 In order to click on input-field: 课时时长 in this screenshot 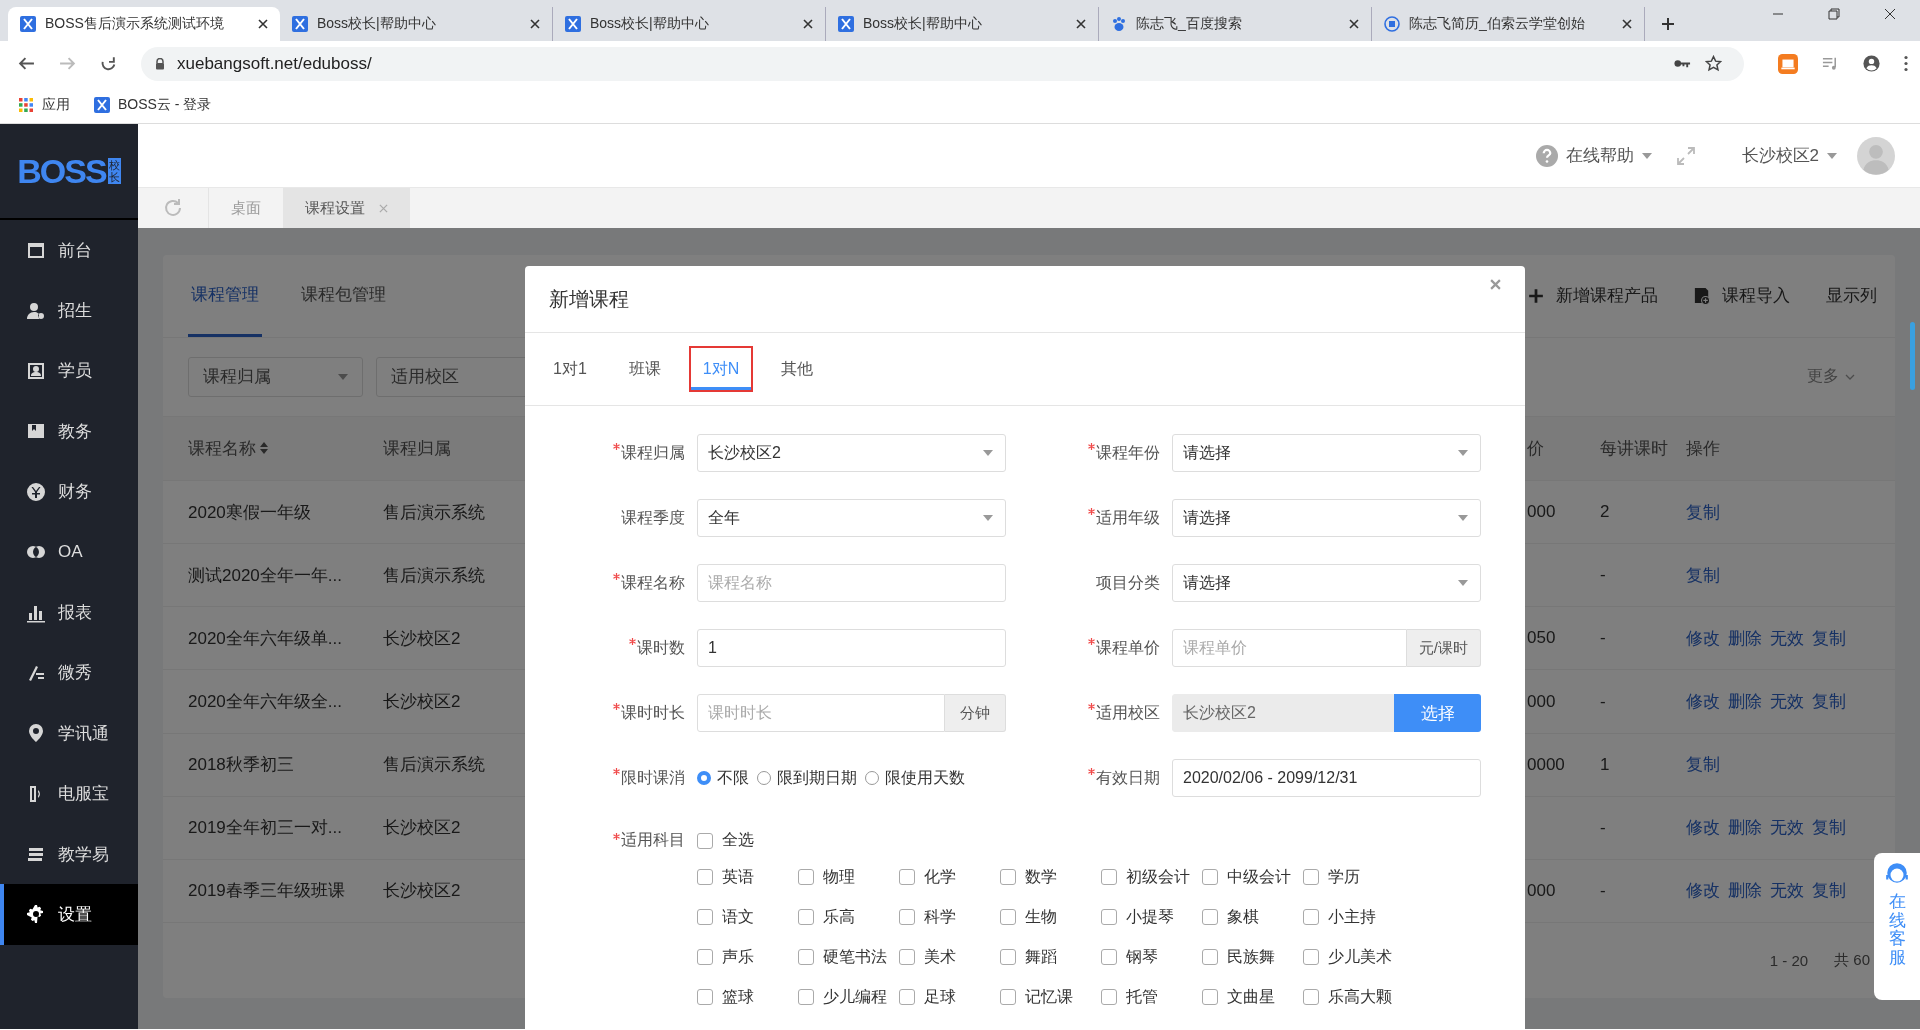, I will do `click(821, 713)`.